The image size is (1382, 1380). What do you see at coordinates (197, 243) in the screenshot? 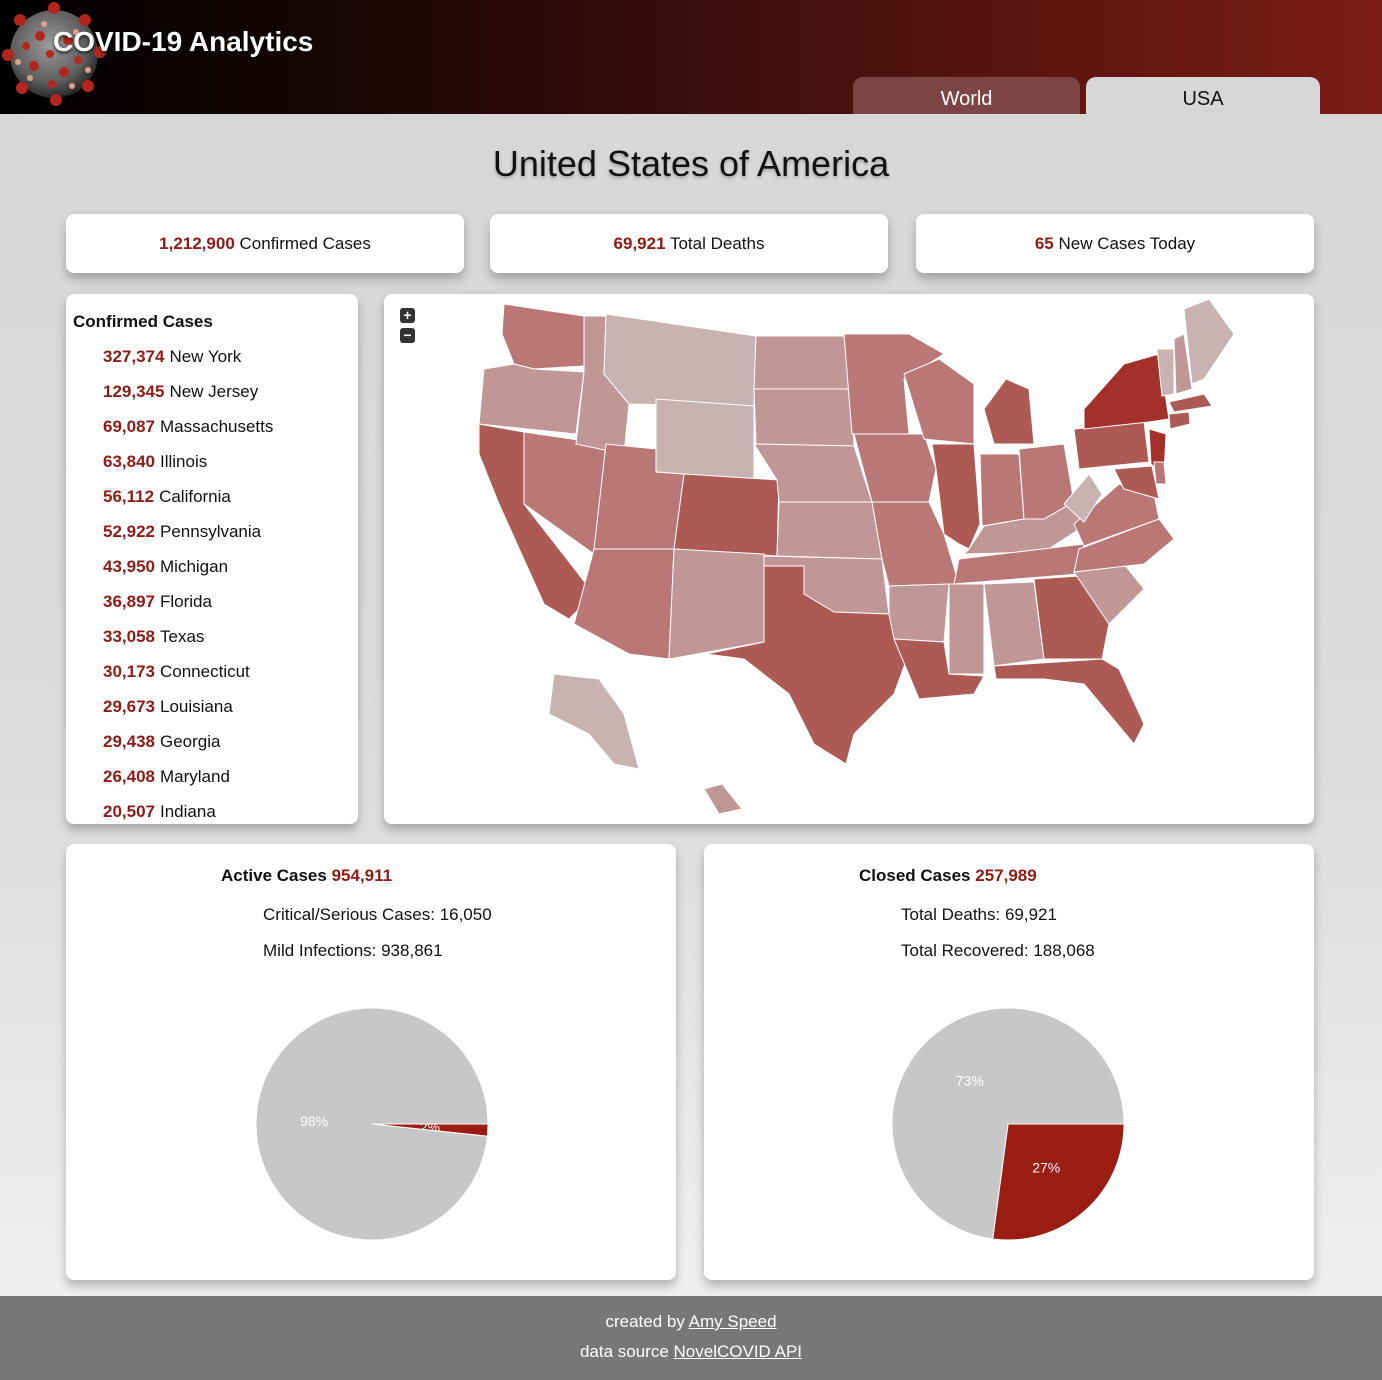
I see `confirmed-cases-value: 1,212,900` at bounding box center [197, 243].